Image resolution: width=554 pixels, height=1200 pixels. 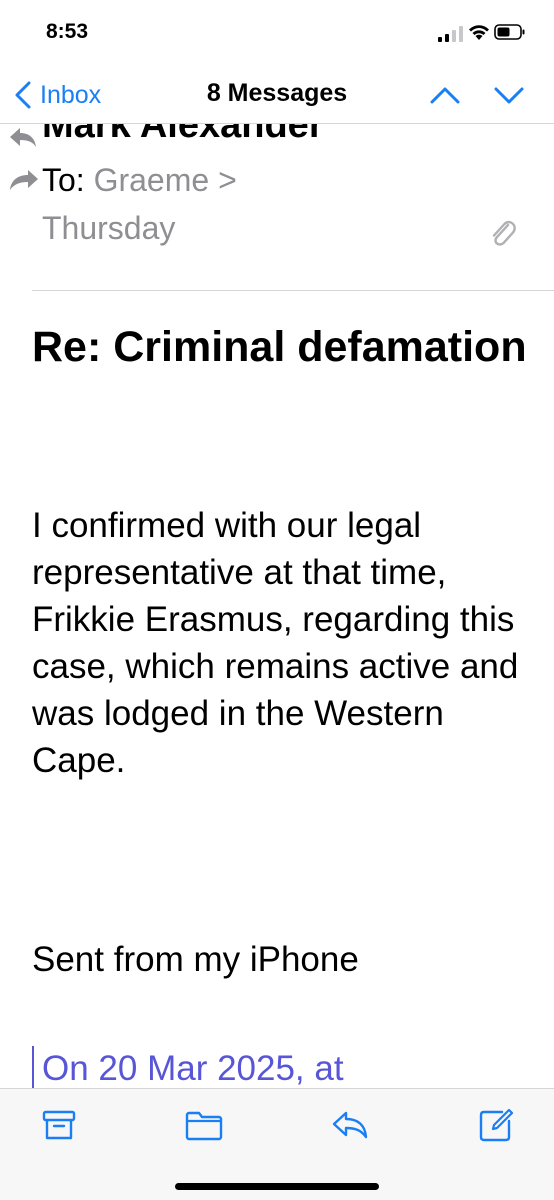 I want to click on quoted-message-header: On 20 Mar 2025, at, so click(x=188, y=1067).